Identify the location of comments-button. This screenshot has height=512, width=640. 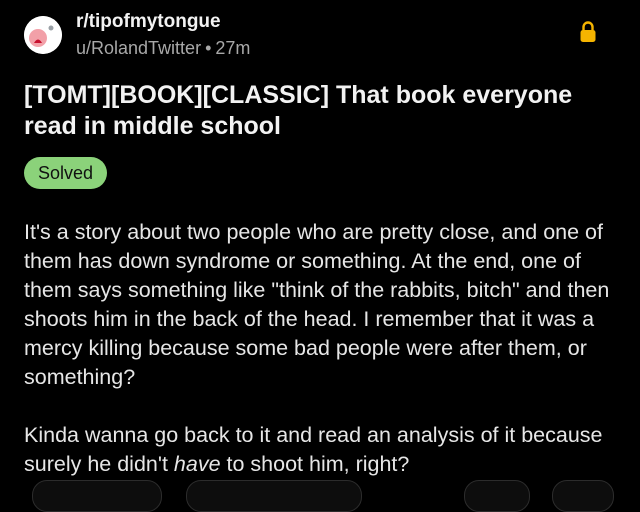
(274, 496).